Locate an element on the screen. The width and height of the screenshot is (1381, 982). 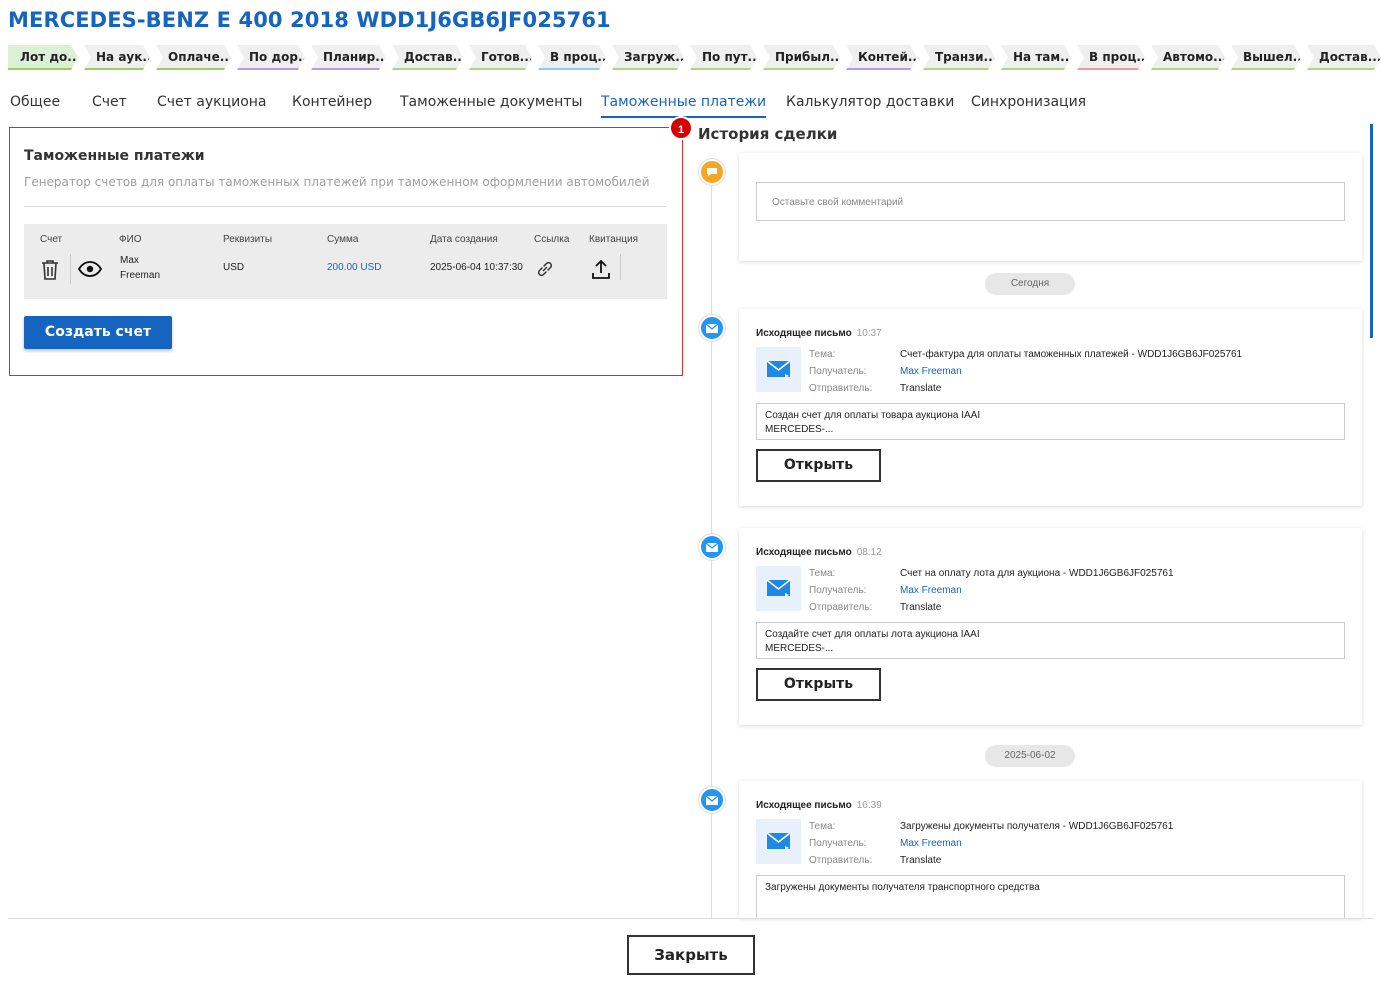
comment-input: Оставьте свой комментарий is located at coordinates (1050, 201).